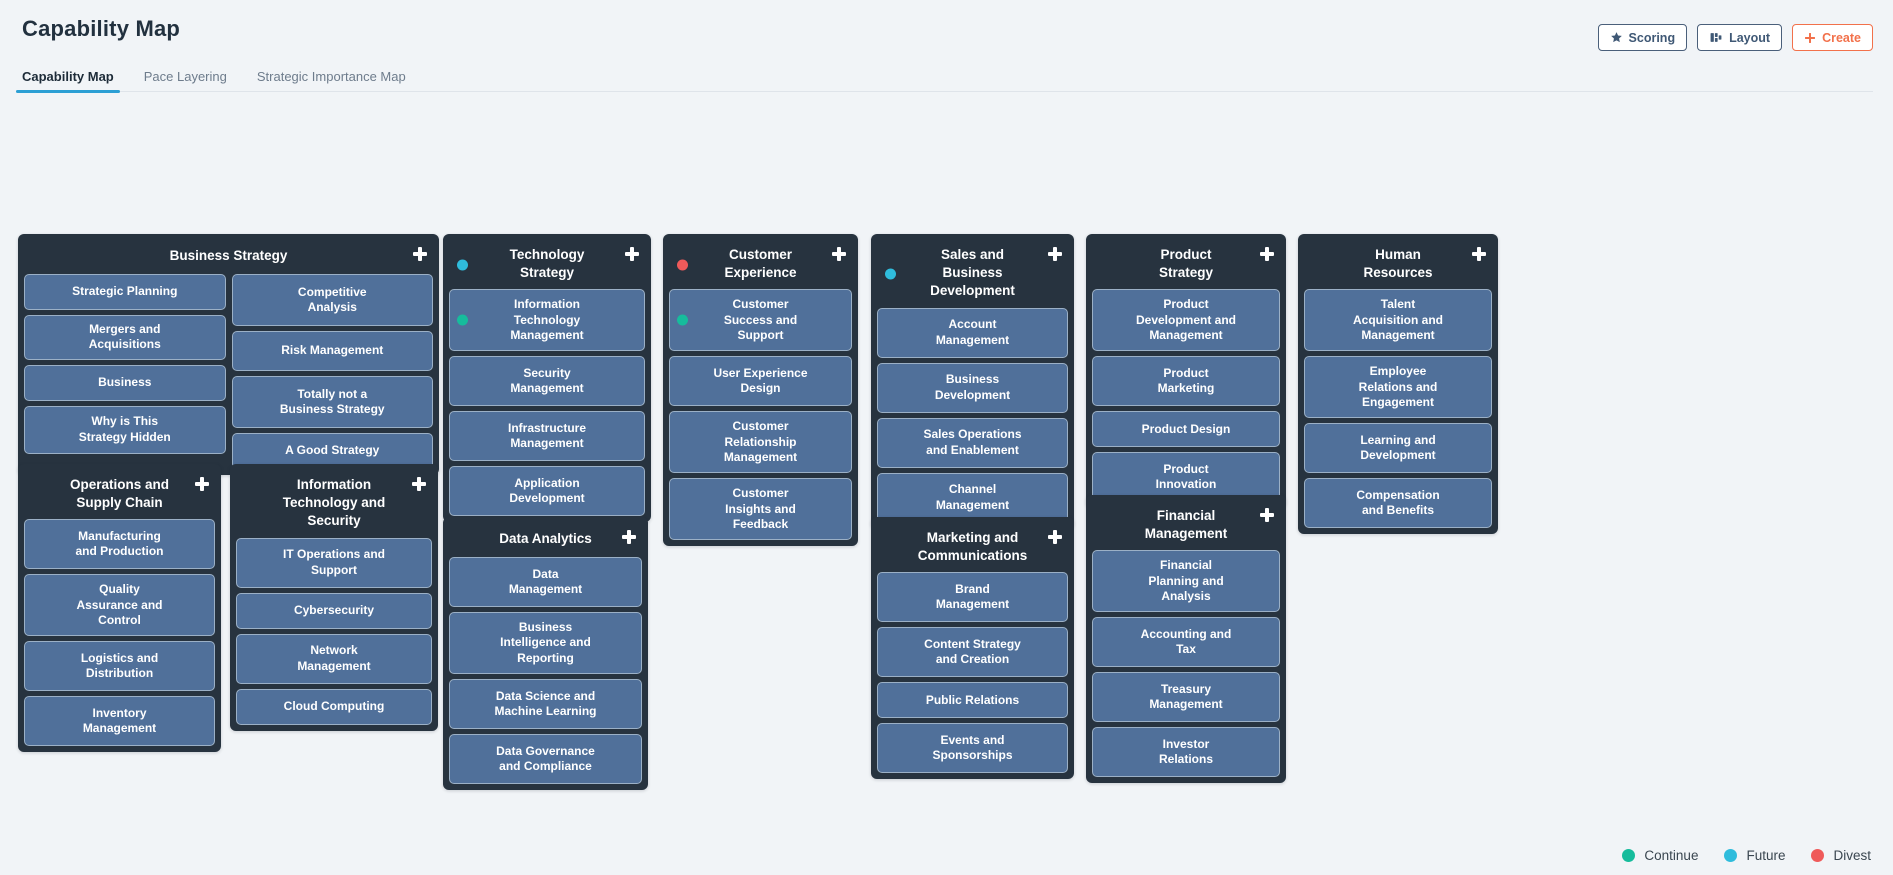  I want to click on capability-tile-label: Information Technology Management, so click(547, 320).